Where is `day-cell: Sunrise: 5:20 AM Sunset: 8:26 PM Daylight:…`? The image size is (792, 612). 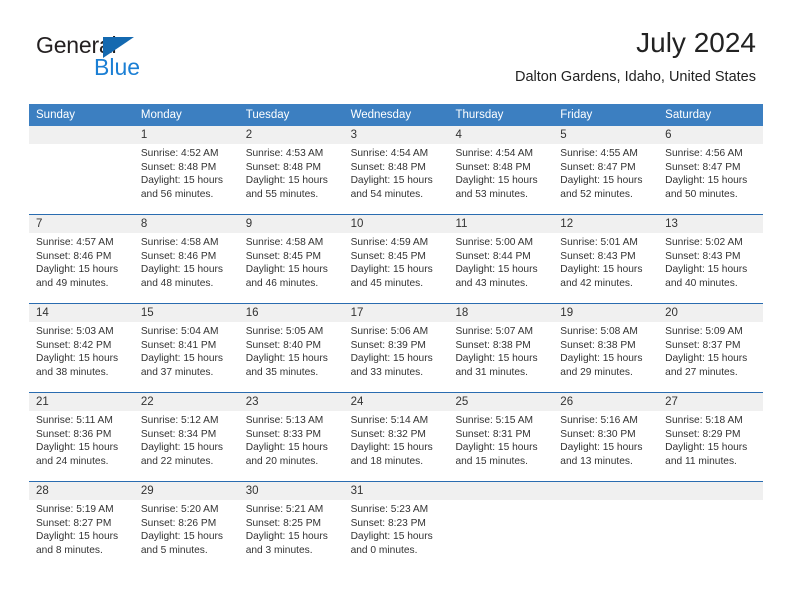 day-cell: Sunrise: 5:20 AM Sunset: 8:26 PM Daylight:… is located at coordinates (186, 535).